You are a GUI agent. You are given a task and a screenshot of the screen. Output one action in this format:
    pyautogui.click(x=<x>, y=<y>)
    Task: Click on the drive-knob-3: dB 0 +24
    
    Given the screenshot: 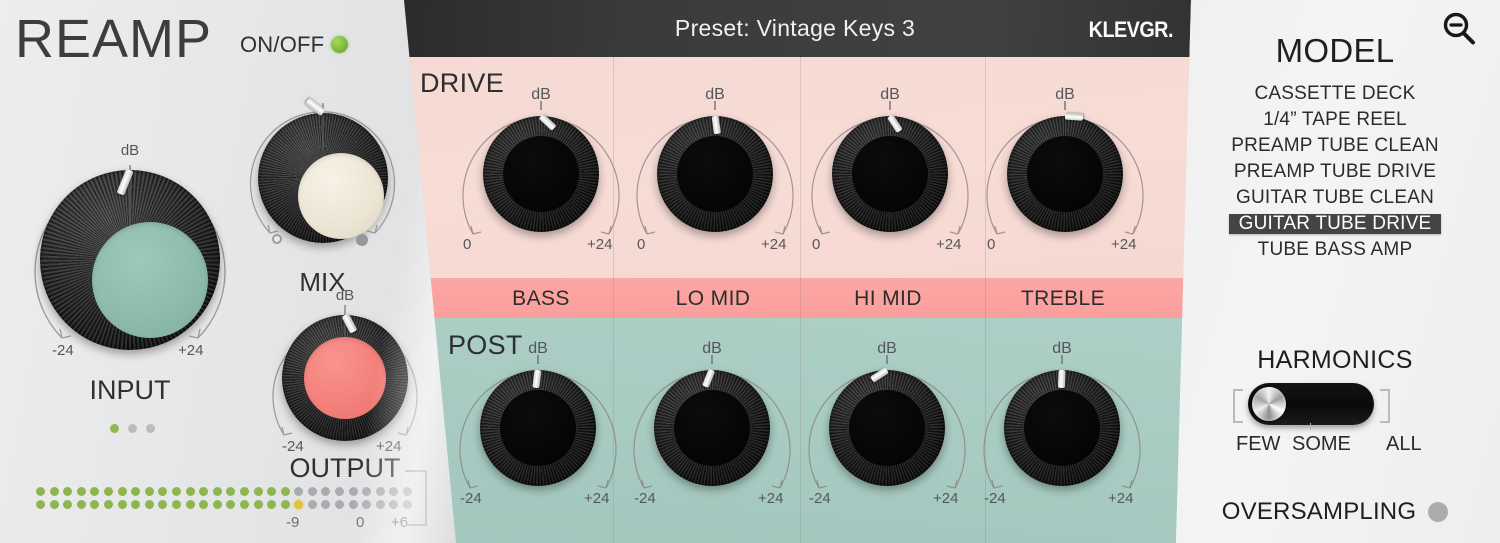 What is the action you would take?
    pyautogui.click(x=1065, y=171)
    